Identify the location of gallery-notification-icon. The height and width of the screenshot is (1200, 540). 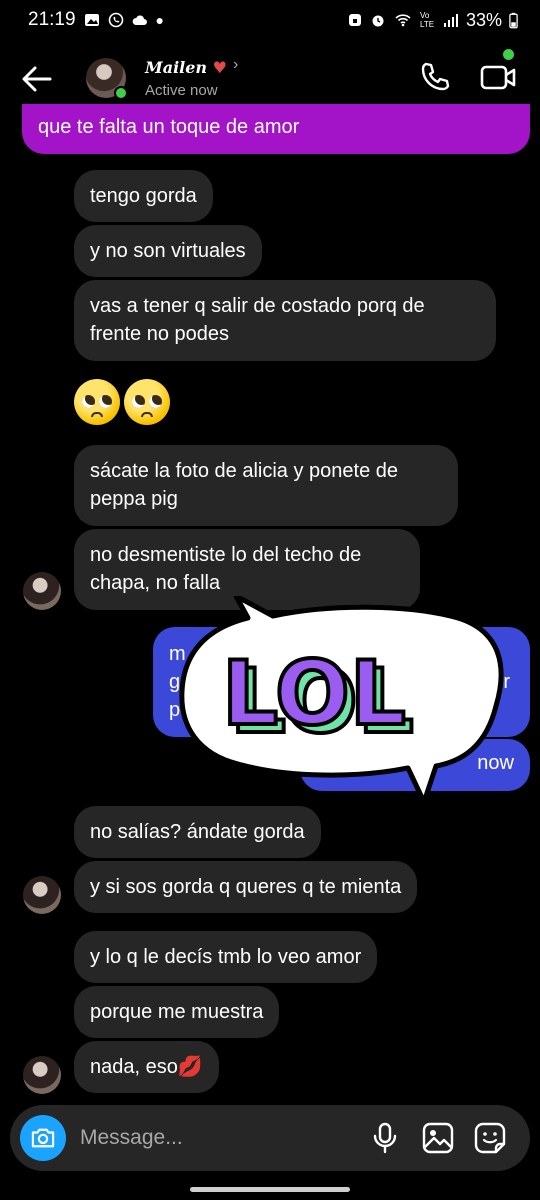
(91, 20).